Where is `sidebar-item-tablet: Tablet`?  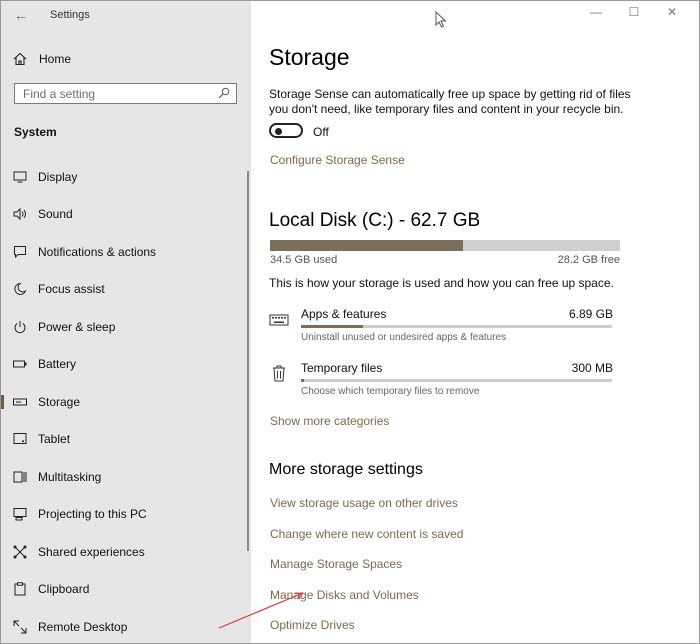
sidebar-item-tablet: Tablet is located at coordinates (124, 439).